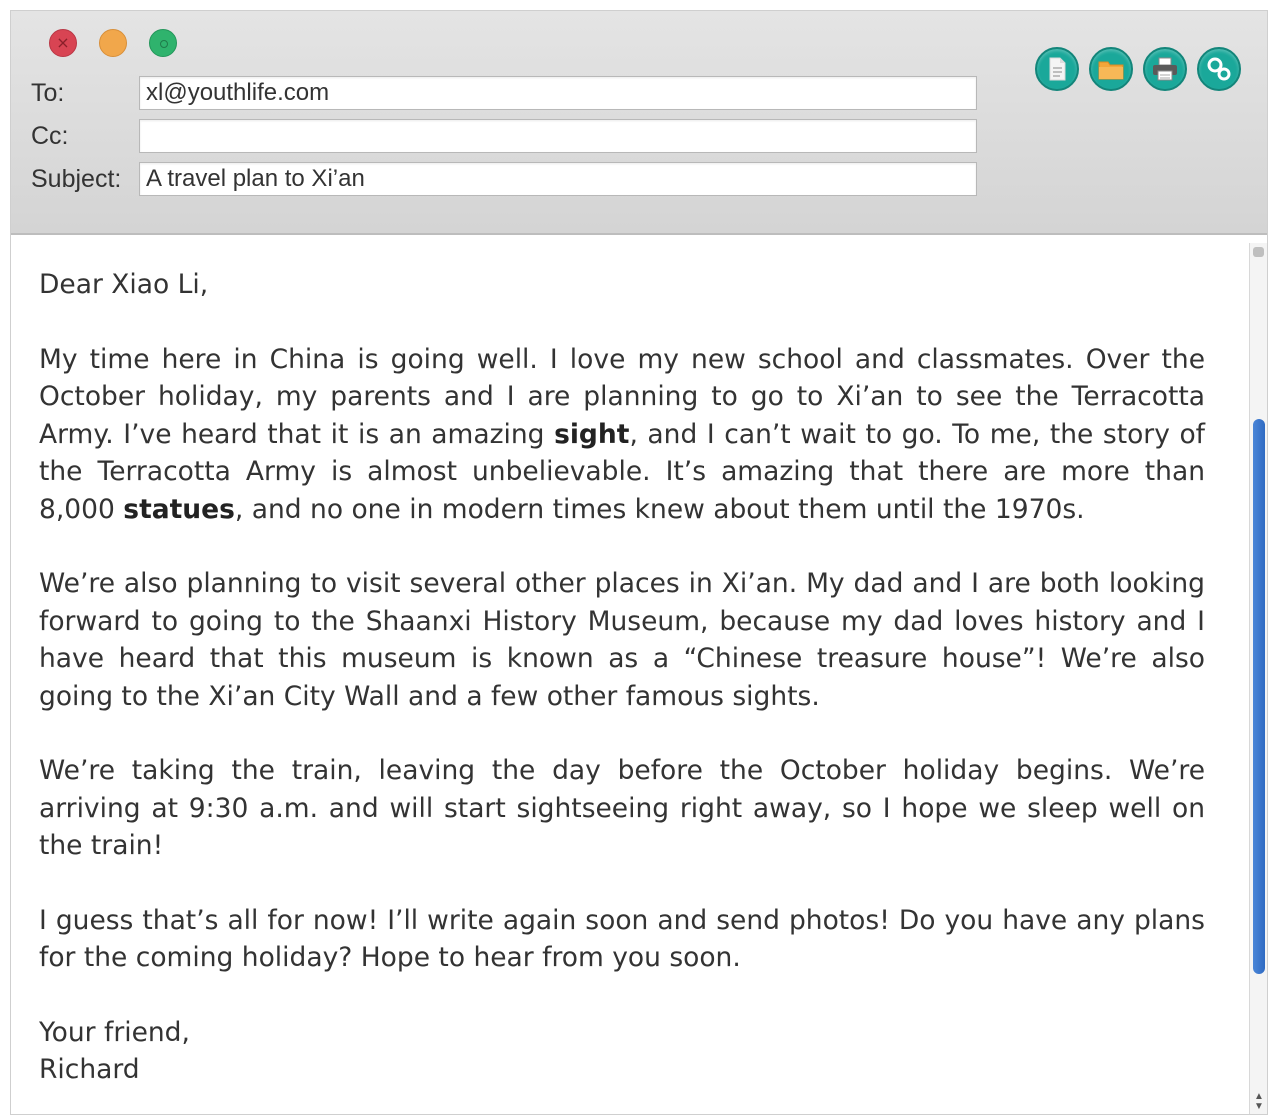 This screenshot has width=1270, height=1117. I want to click on document-icon, so click(1057, 69).